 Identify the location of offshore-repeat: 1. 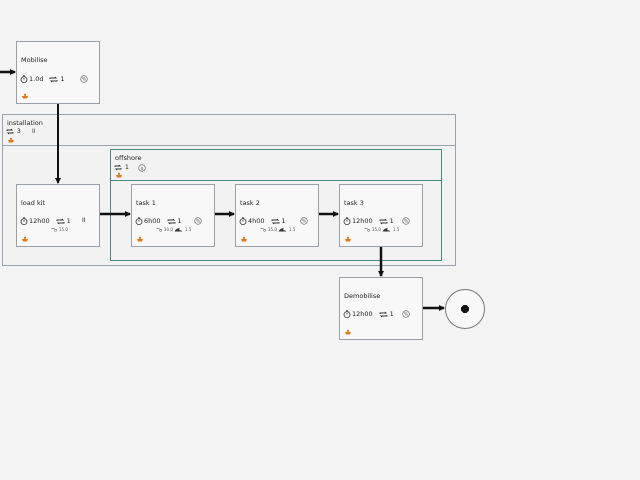
(121, 167).